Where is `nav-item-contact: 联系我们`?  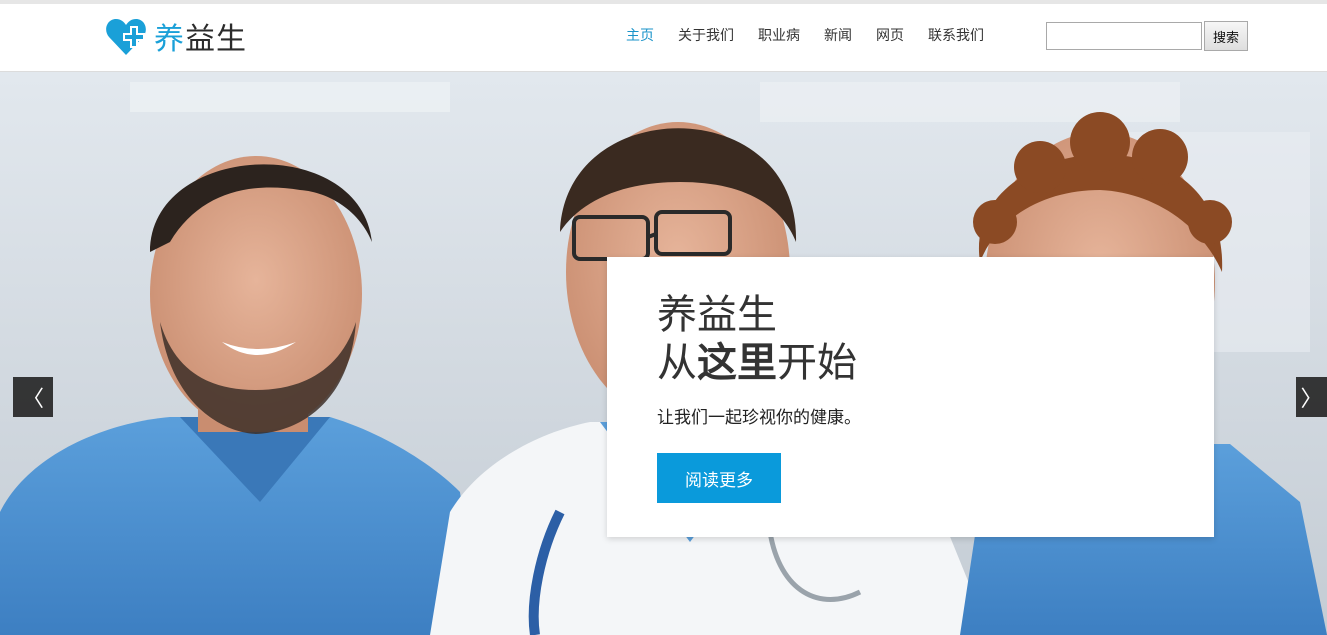
nav-item-contact: 联系我们 is located at coordinates (956, 36).